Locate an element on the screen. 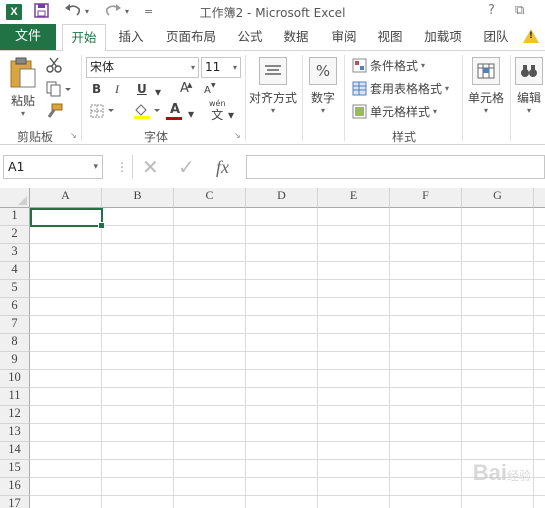 The height and width of the screenshot is (508, 545). number-format-button: % 数字 ▾ is located at coordinates (323, 86).